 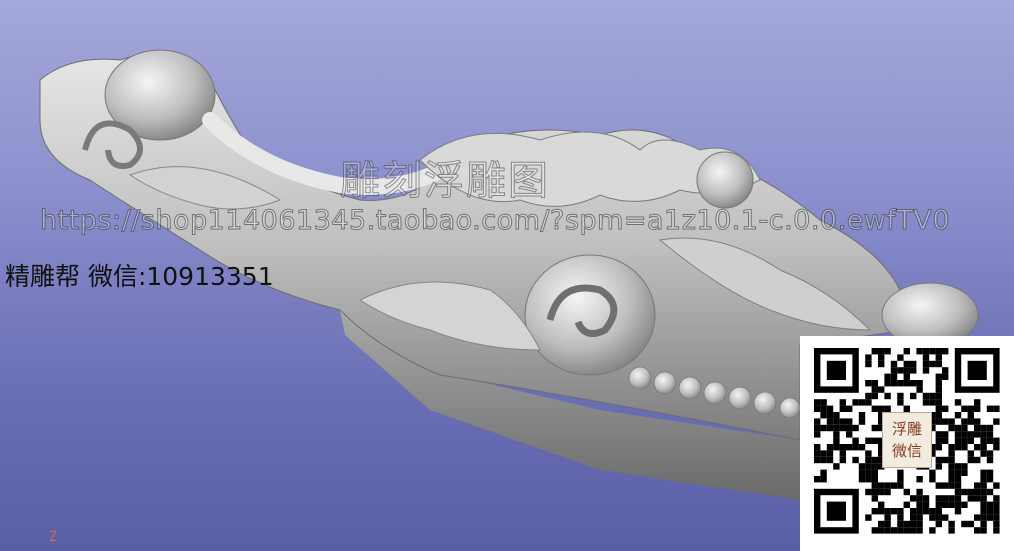 I want to click on model-rose, so click(x=725, y=180).